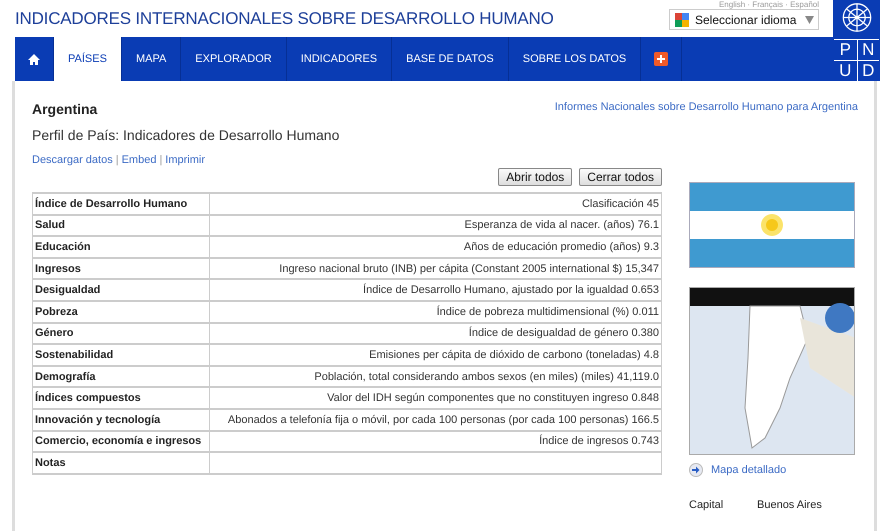 This screenshot has height=531, width=895. I want to click on indicator-cell: Valor del IDH según componentes que no constituyen ingreso 0.848, so click(436, 398).